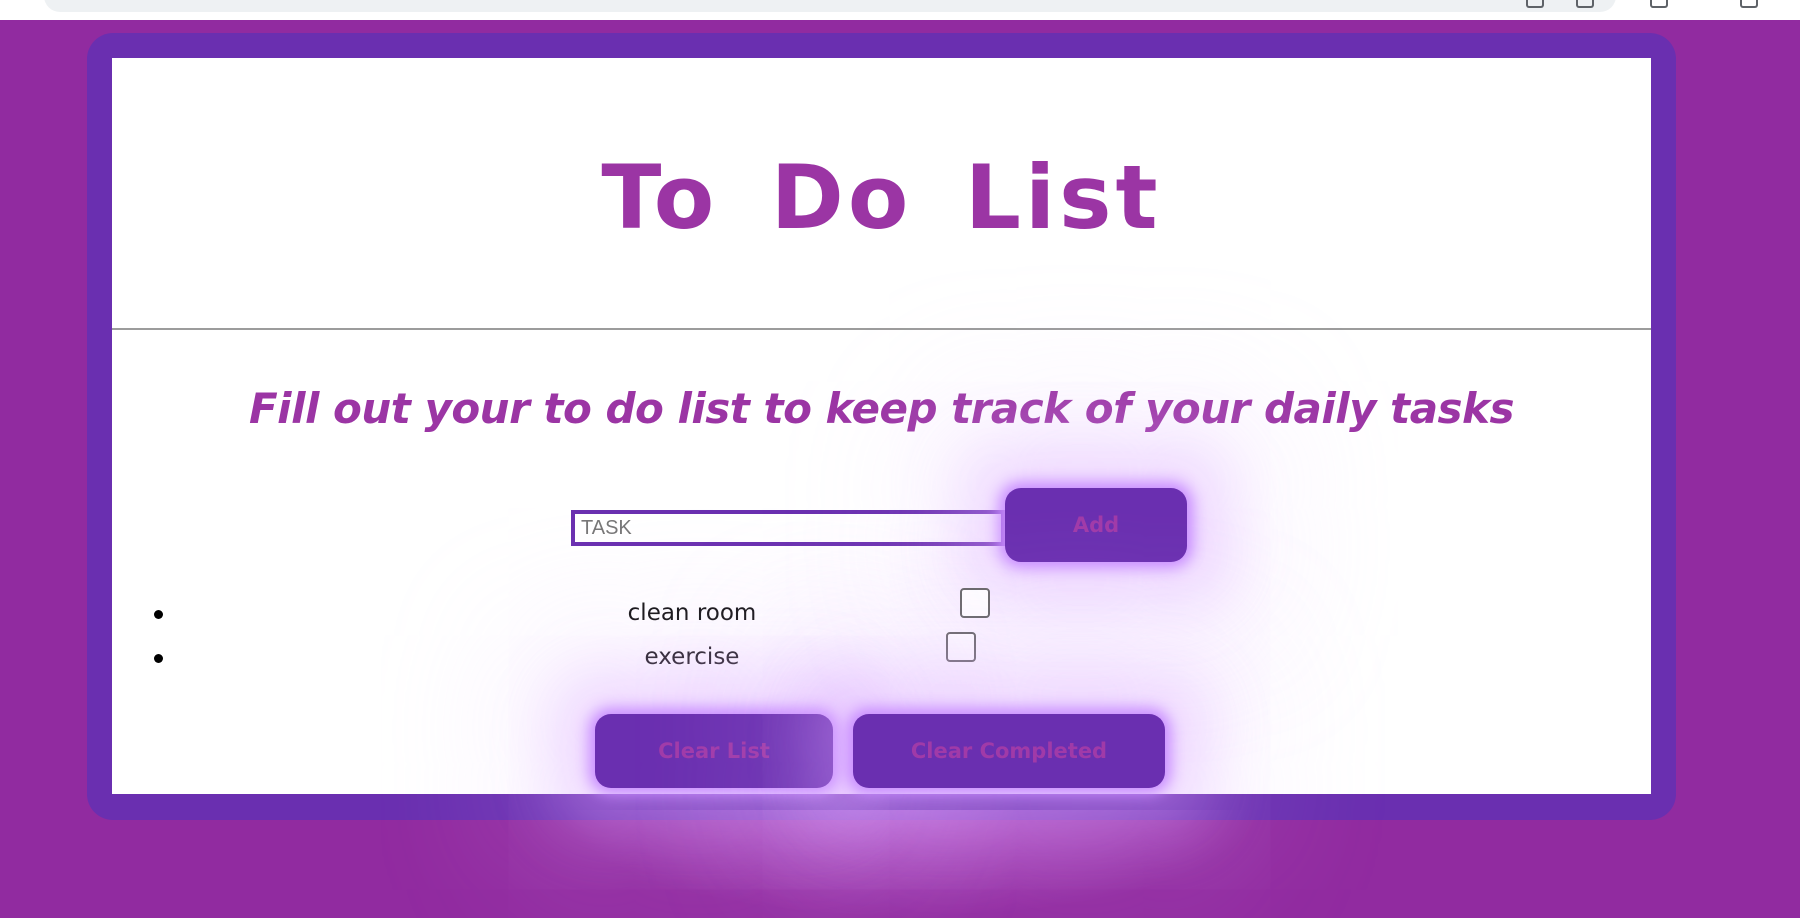 This screenshot has width=1800, height=918. Describe the element at coordinates (788, 528) in the screenshot. I see `task-input` at that location.